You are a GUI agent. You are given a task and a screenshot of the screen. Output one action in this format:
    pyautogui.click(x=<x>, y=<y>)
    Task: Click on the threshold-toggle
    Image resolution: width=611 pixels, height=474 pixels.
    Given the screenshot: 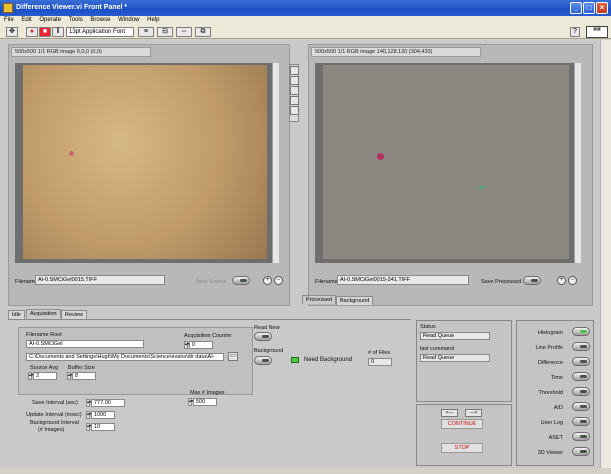 What is the action you would take?
    pyautogui.click(x=581, y=391)
    